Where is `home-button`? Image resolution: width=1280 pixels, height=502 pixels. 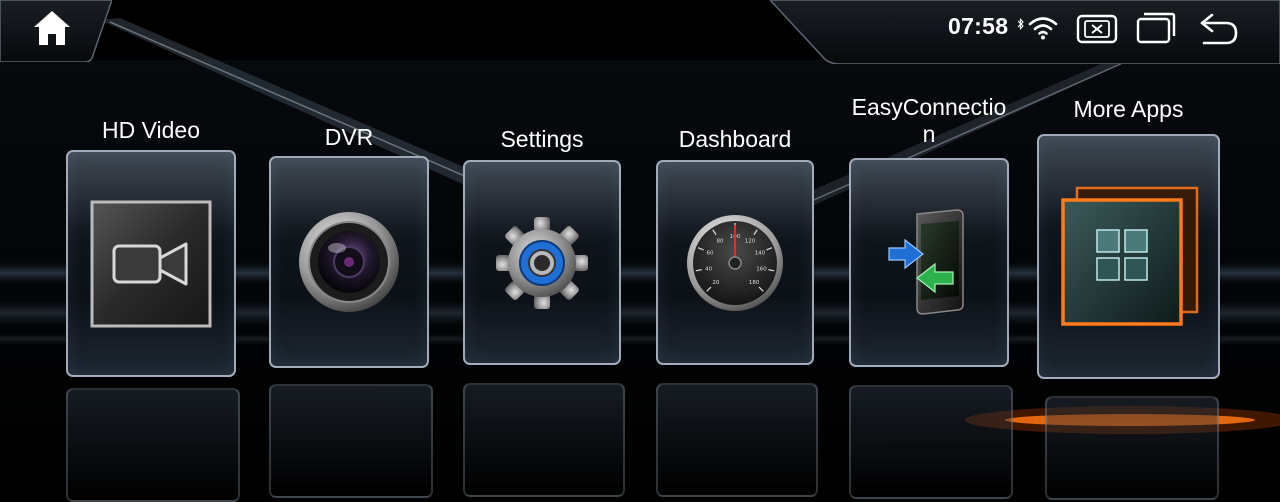 home-button is located at coordinates (52, 28).